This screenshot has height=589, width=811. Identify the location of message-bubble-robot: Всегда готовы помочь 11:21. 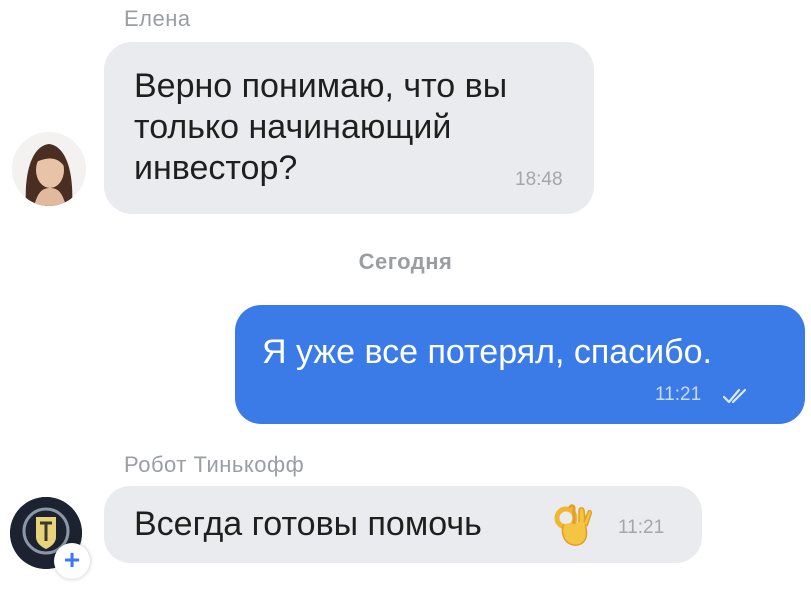
(403, 524).